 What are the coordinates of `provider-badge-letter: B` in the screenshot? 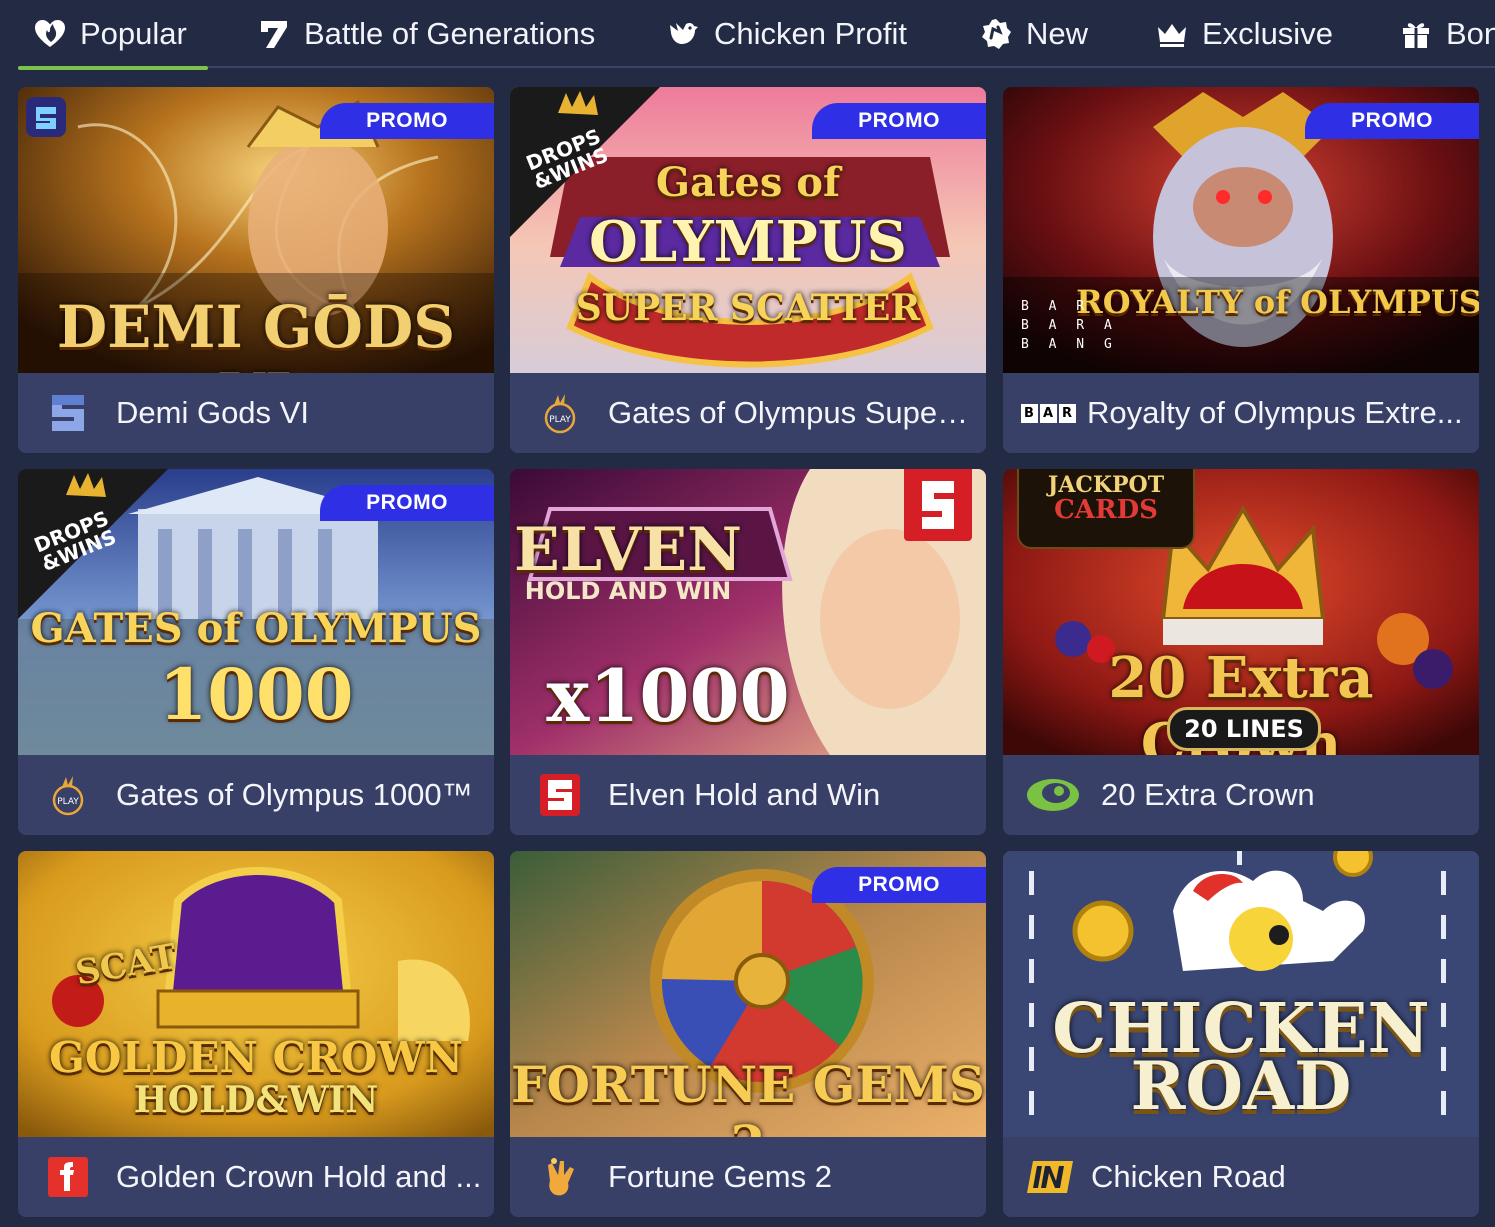 It's located at (1029, 413).